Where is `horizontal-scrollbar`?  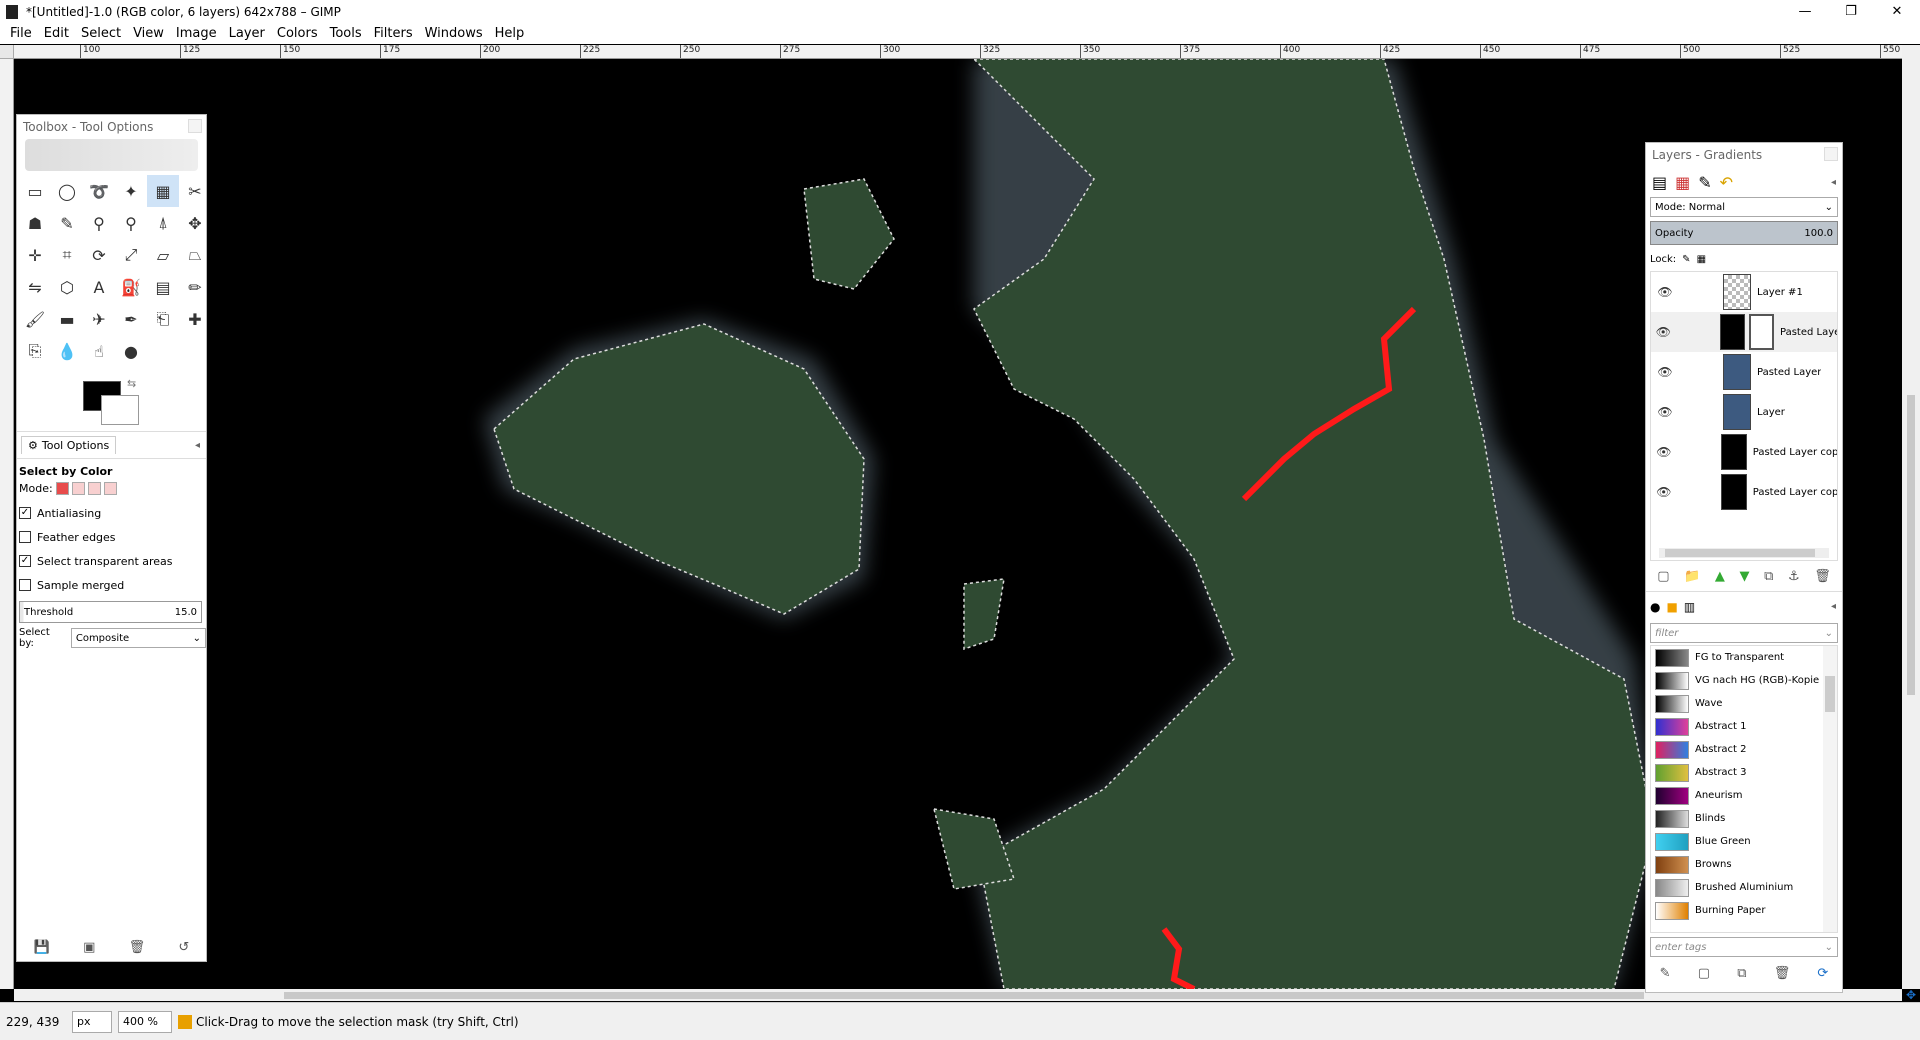
horizontal-scrollbar is located at coordinates (958, 995).